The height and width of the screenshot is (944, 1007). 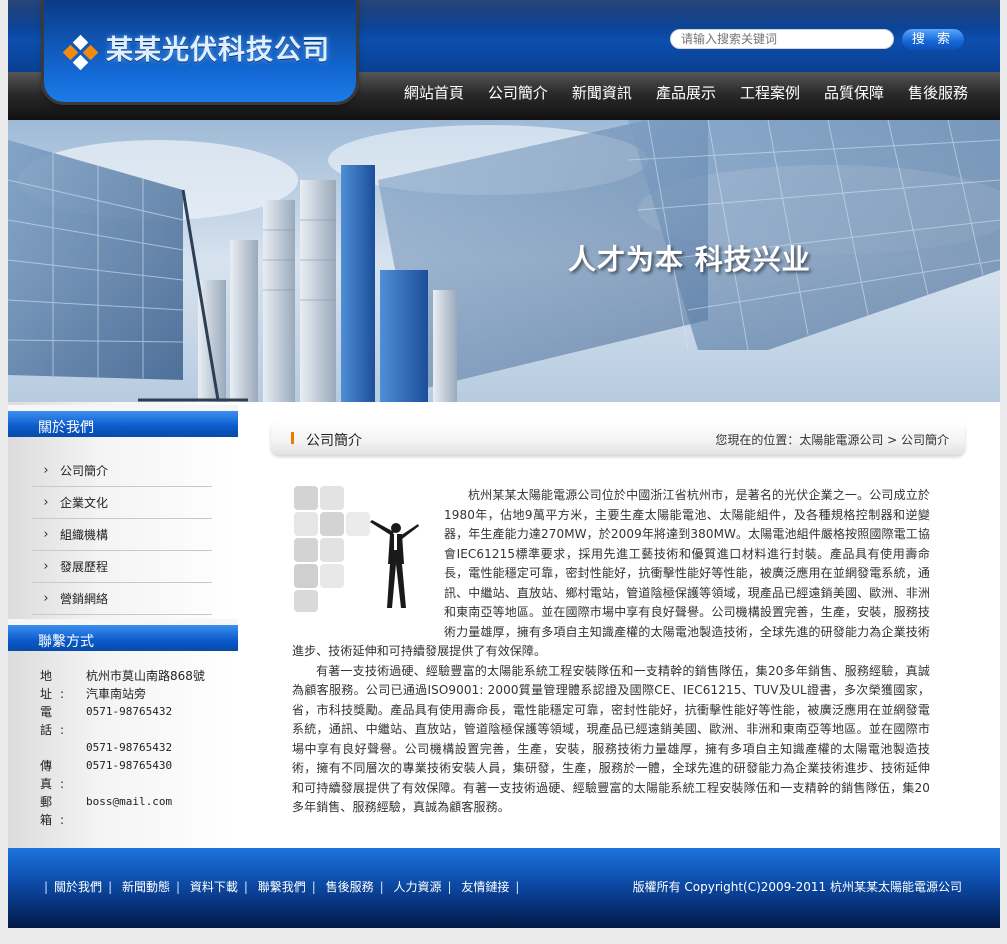 I want to click on phone-value: 0571-98765432, so click(x=129, y=711).